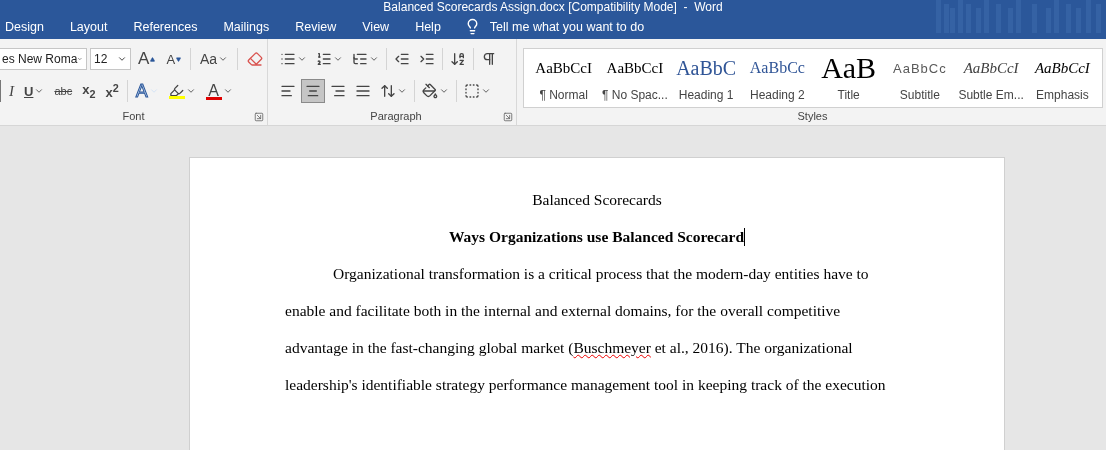 The width and height of the screenshot is (1106, 450). Describe the element at coordinates (920, 78) in the screenshot. I see `style-option: AaBbCc Subtitle` at that location.